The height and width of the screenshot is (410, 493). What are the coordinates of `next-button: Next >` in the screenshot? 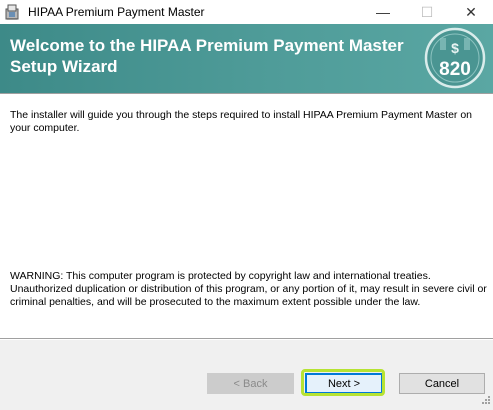 It's located at (344, 383).